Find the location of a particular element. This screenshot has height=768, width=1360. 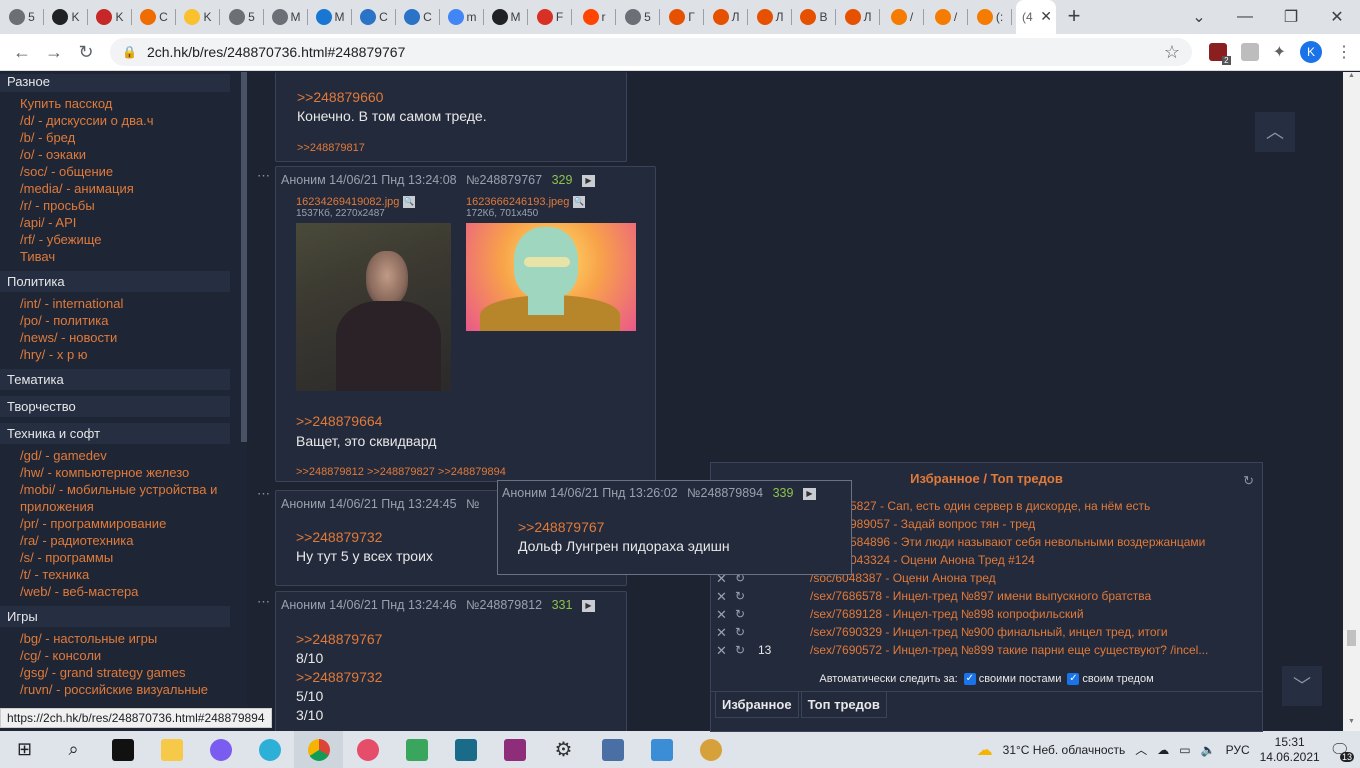

sidebar-board-link: /b/ - бред is located at coordinates (118, 137).